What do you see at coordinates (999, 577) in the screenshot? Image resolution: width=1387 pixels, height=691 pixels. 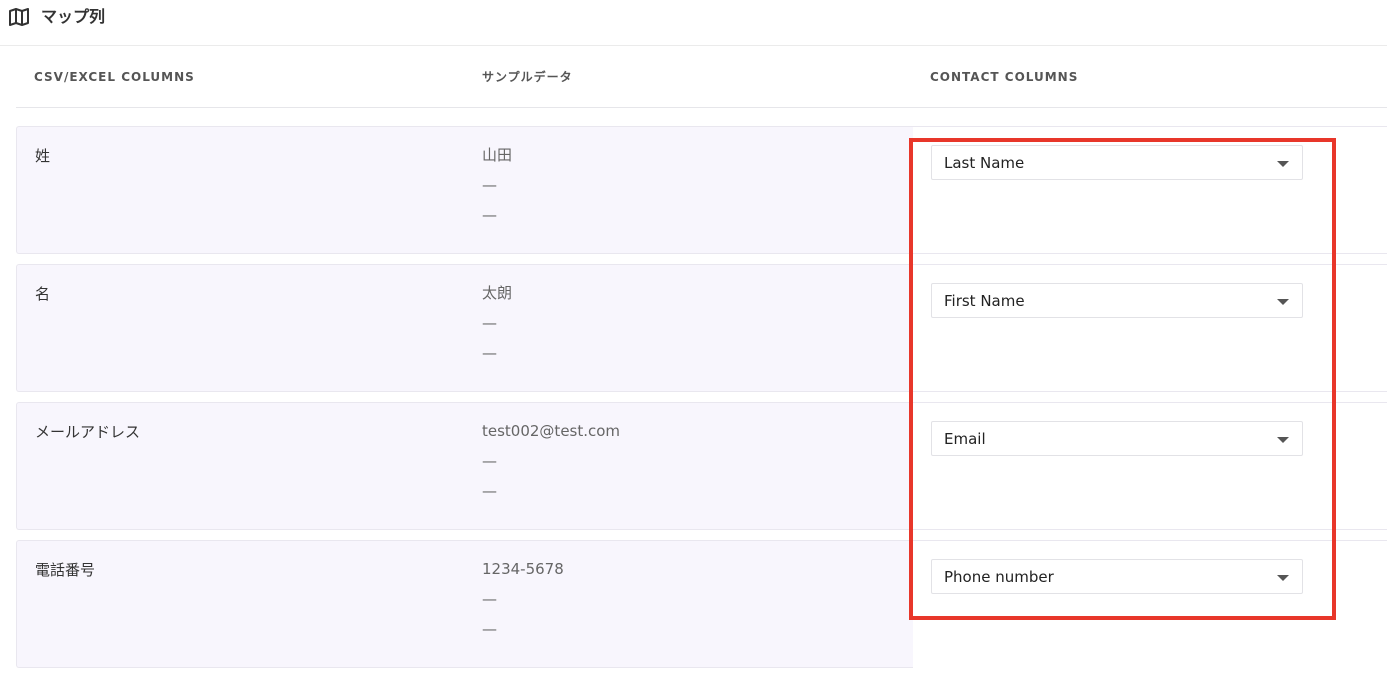 I see `select-value: Phone number` at bounding box center [999, 577].